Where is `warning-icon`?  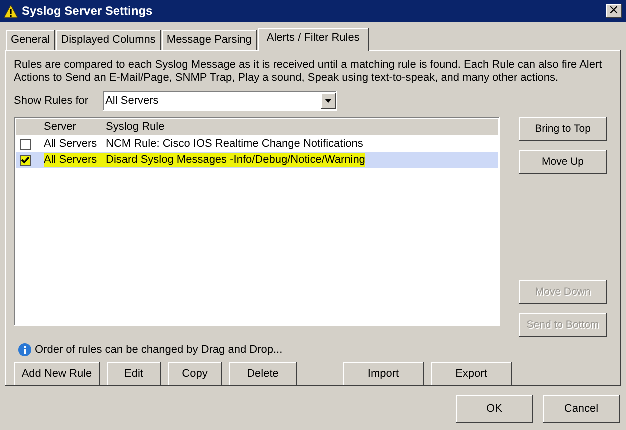 warning-icon is located at coordinates (11, 11).